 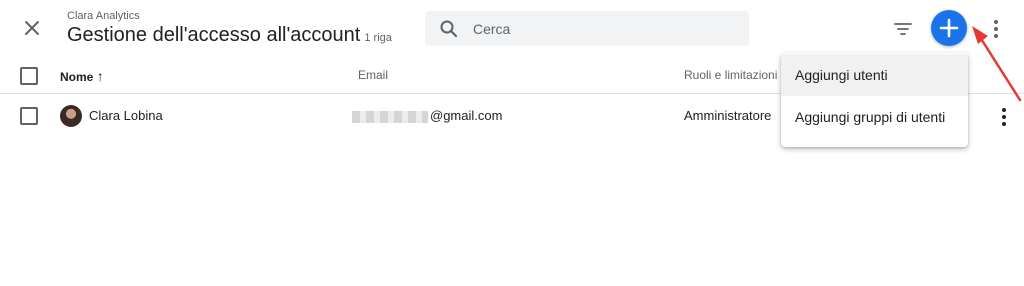 What do you see at coordinates (728, 115) in the screenshot?
I see `user-role: Amministratore` at bounding box center [728, 115].